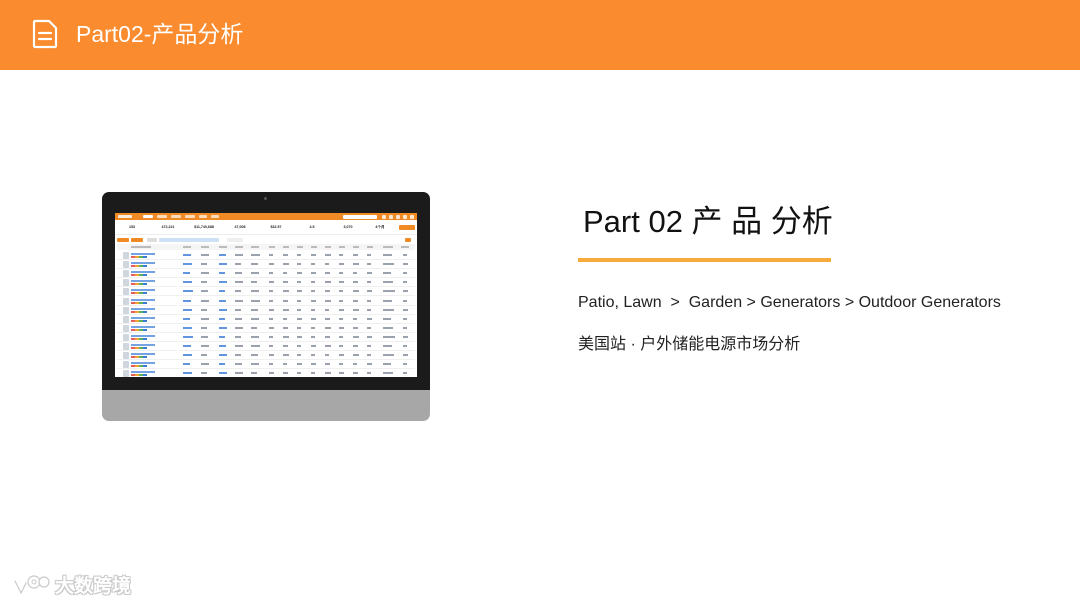 The image size is (1080, 607). I want to click on mini-stat-value: 47,008, so click(240, 227).